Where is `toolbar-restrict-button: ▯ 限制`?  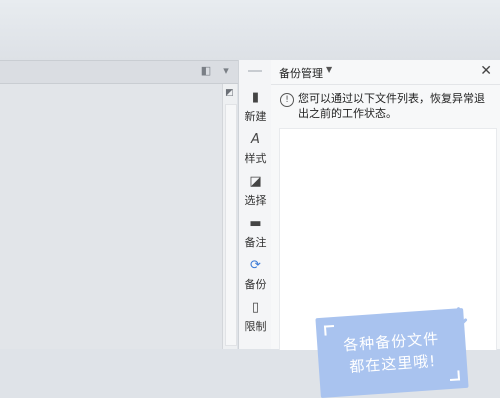 toolbar-restrict-button: ▯ 限制 is located at coordinates (255, 318).